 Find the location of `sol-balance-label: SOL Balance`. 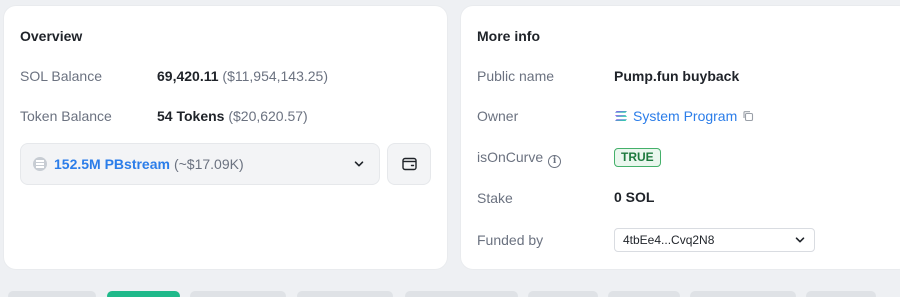

sol-balance-label: SOL Balance is located at coordinates (61, 76).